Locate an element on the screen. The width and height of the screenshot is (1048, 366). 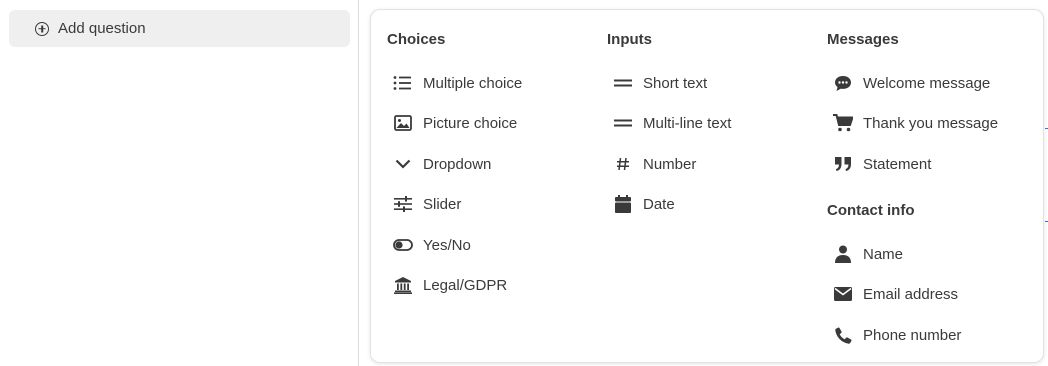
menu-item-phone-number: Phone number is located at coordinates (929, 335).